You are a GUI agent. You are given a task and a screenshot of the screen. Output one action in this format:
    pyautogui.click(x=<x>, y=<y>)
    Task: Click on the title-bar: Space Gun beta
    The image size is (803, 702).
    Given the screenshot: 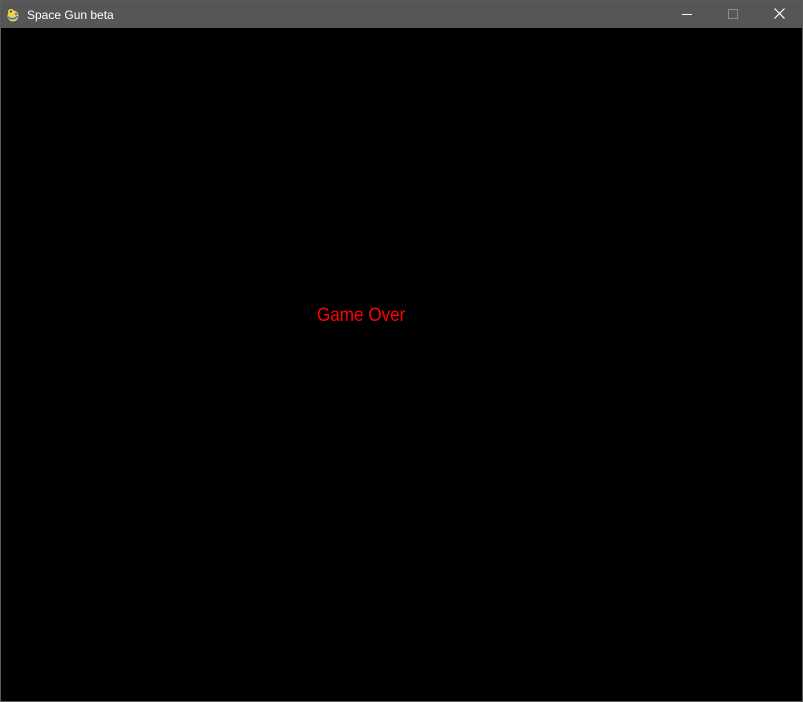 What is the action you would take?
    pyautogui.click(x=401, y=14)
    